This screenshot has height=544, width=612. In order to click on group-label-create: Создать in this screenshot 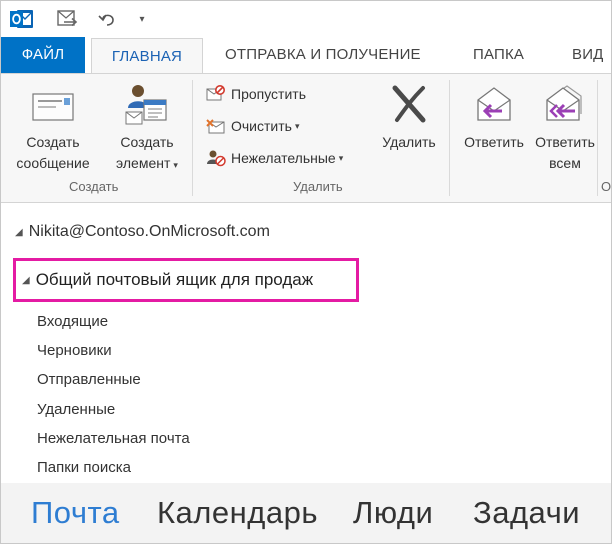, I will do `click(94, 186)`.